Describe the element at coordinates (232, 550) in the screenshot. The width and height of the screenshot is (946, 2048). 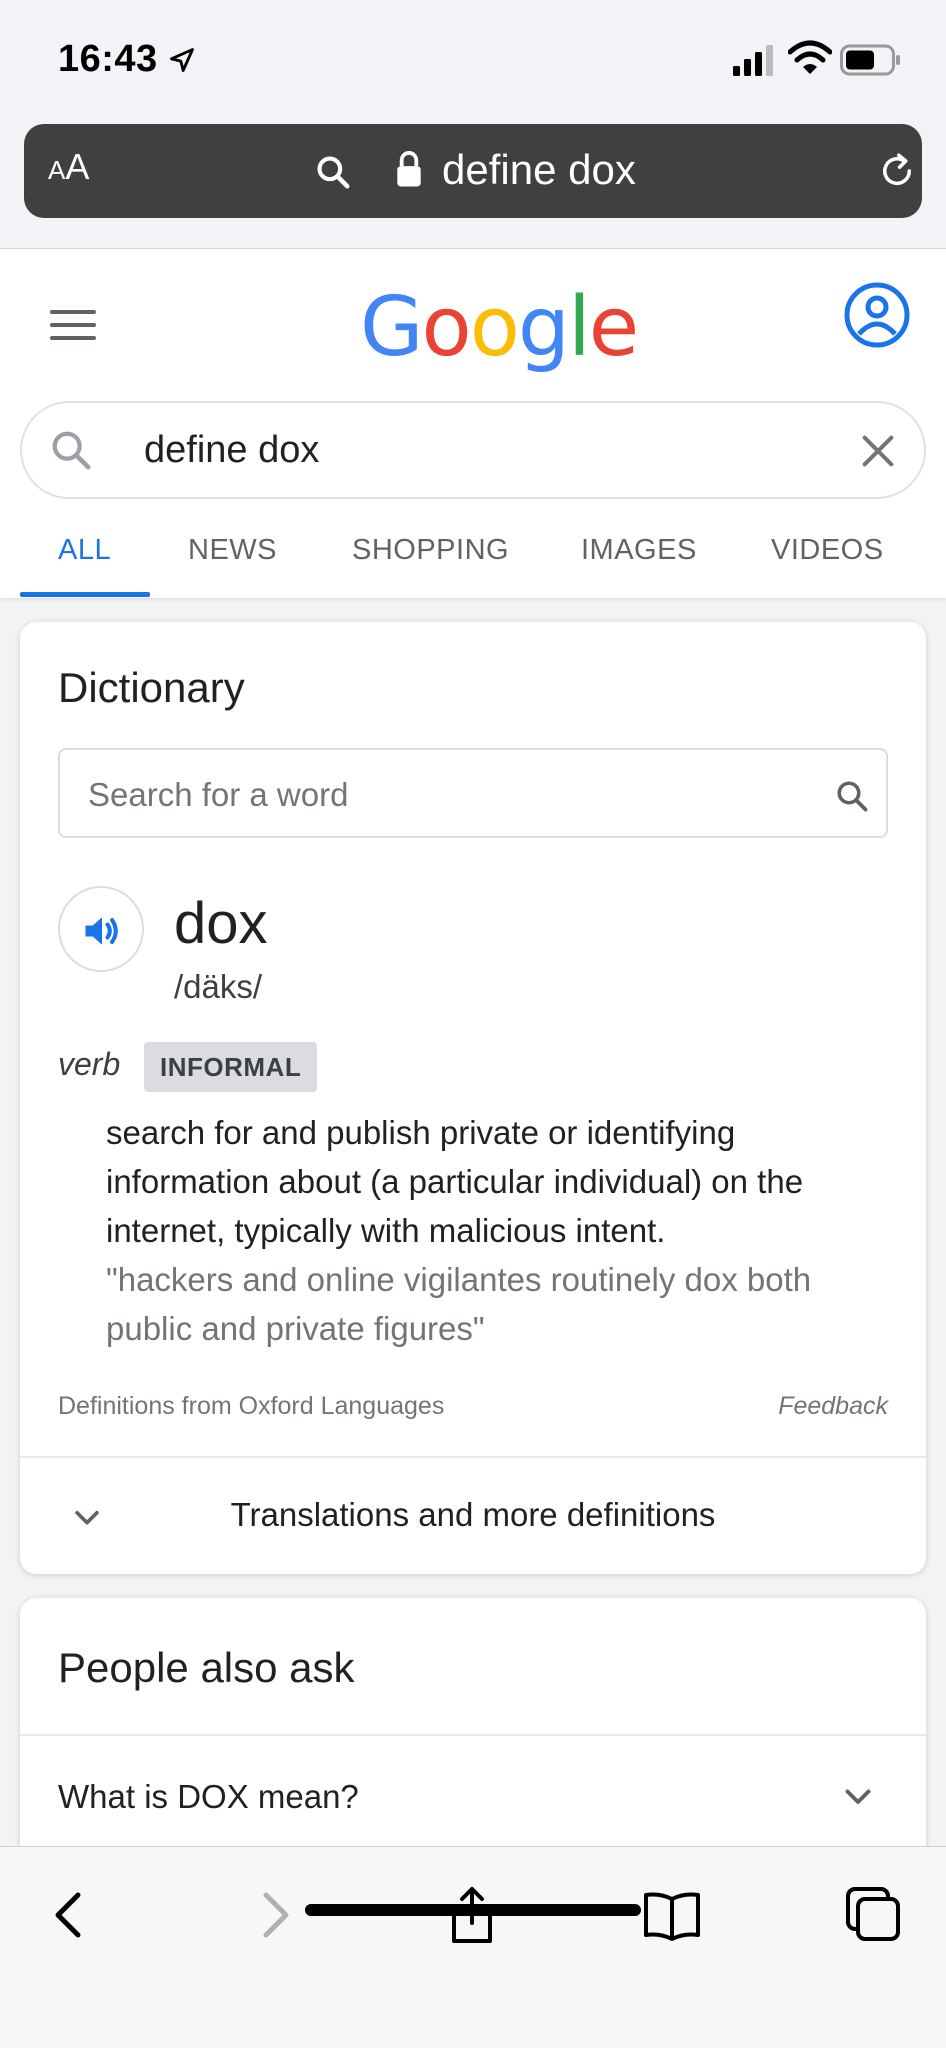
I see `tab-news: NEWS` at that location.